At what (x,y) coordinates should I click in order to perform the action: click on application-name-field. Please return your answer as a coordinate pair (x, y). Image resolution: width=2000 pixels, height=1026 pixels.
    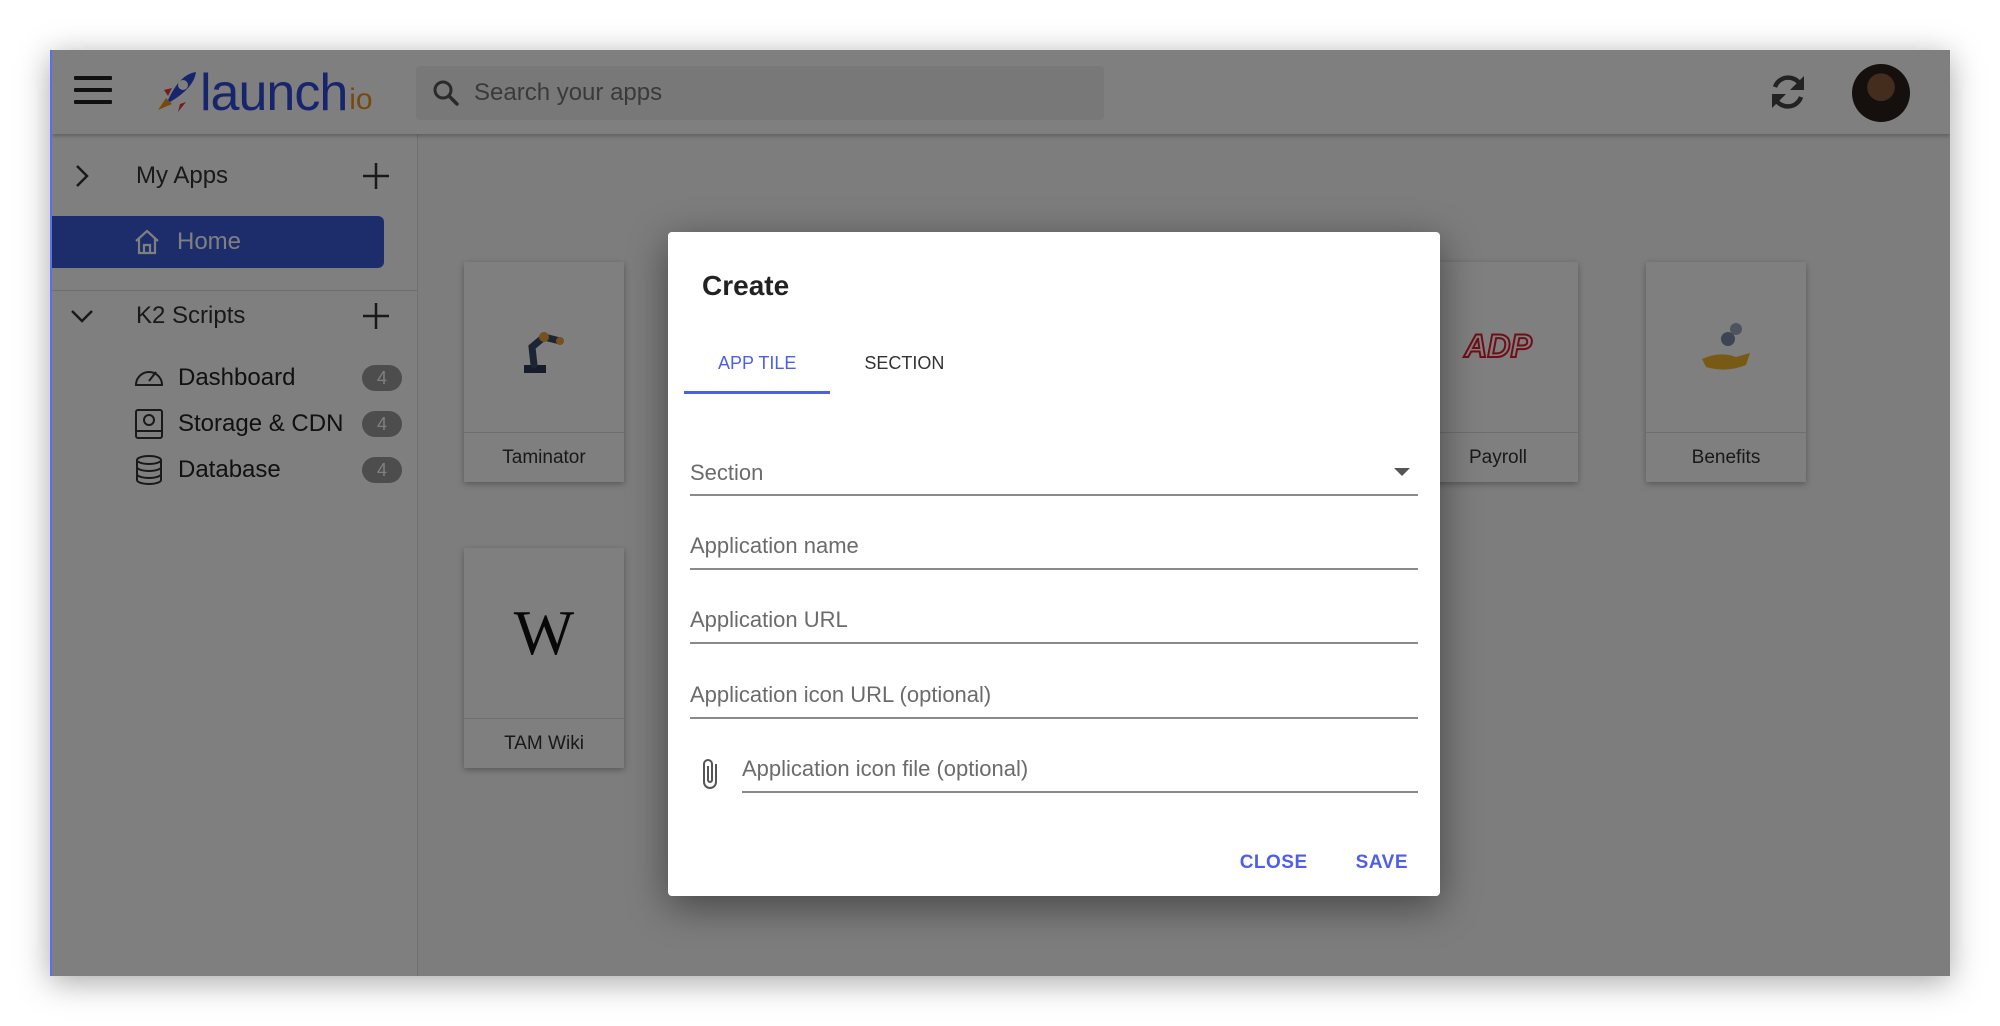
    Looking at the image, I should click on (1054, 547).